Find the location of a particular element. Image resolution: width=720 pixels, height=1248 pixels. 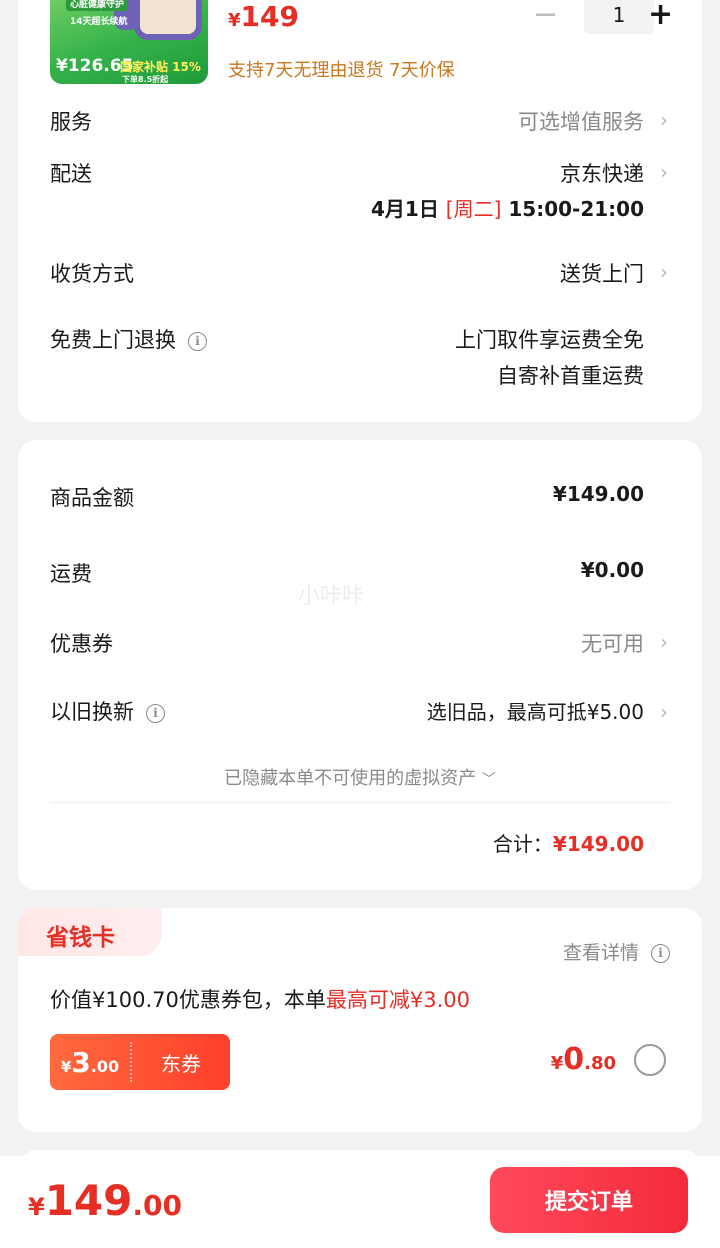

free-return-label: 免费上门退换 is located at coordinates (113, 340).